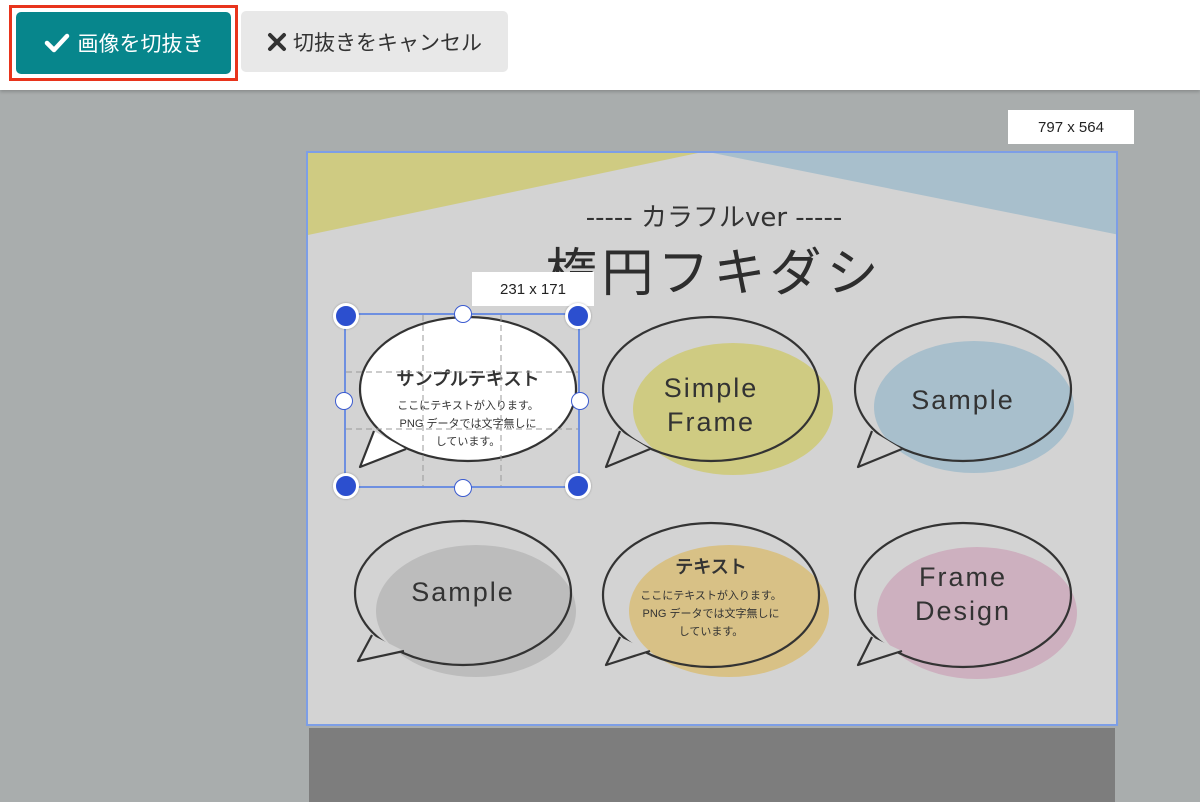 Image resolution: width=1200 pixels, height=802 pixels. What do you see at coordinates (533, 289) in the screenshot?
I see `crop-size-label: 231 x 171` at bounding box center [533, 289].